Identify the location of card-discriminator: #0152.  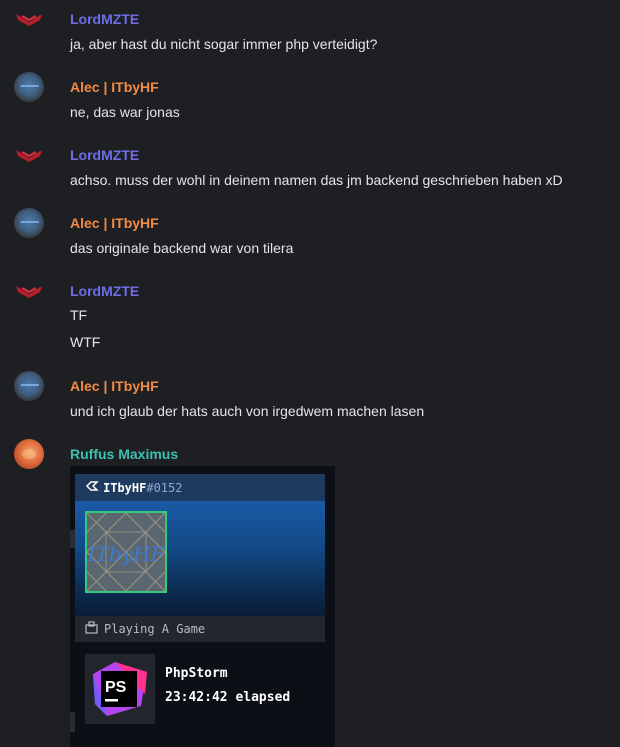
(164, 487).